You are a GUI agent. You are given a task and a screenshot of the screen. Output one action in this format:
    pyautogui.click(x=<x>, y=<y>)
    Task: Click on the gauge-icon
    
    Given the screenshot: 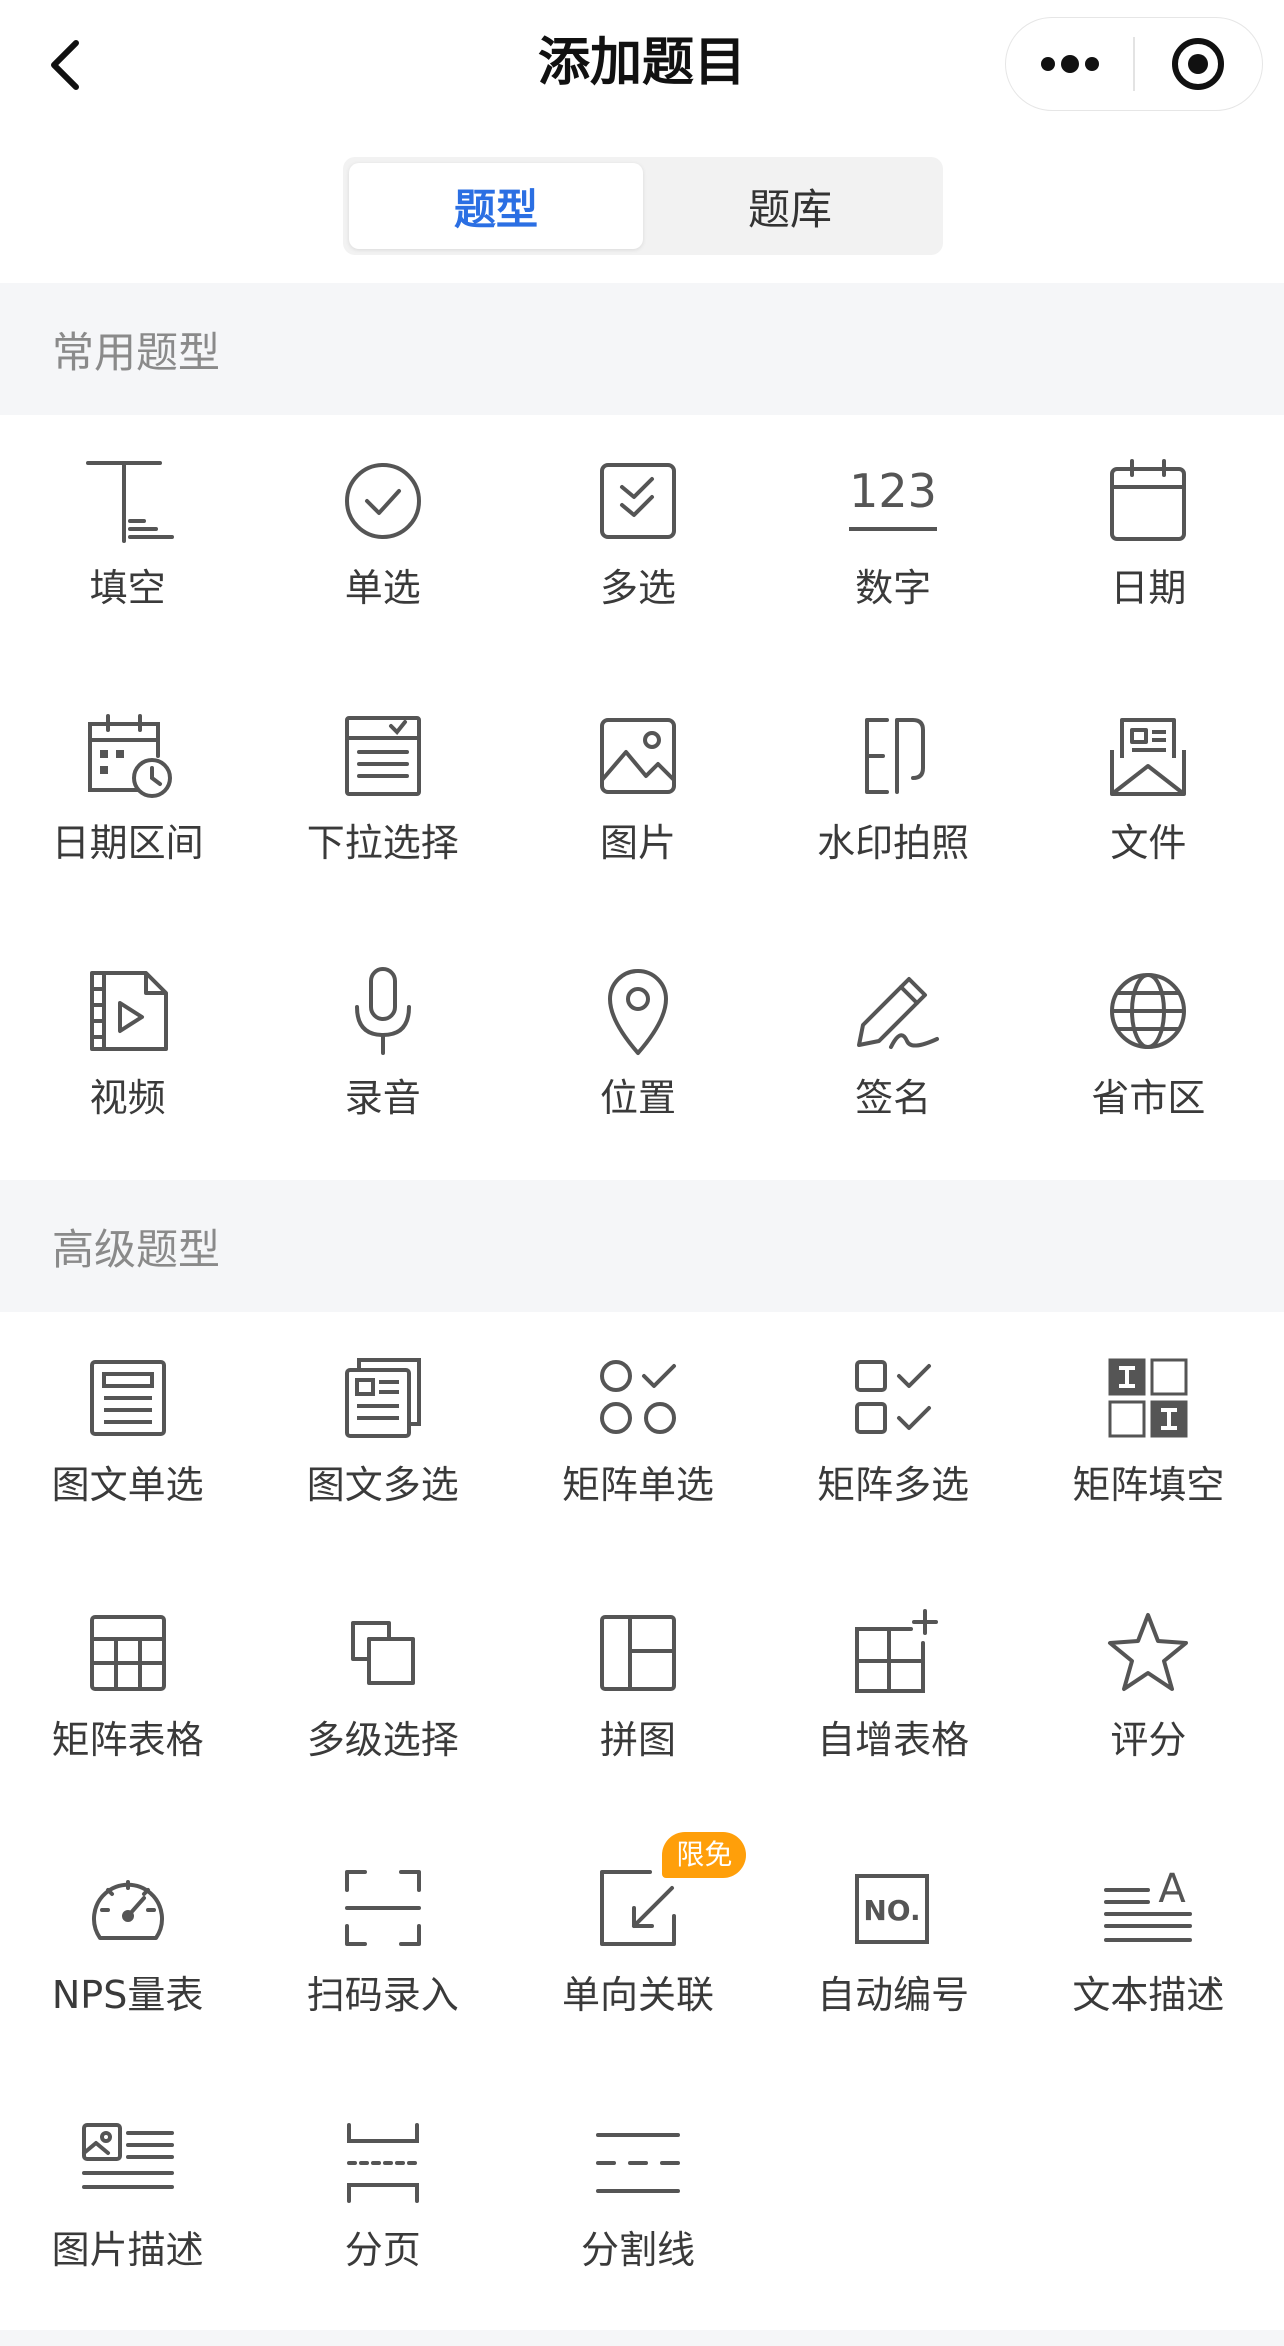 What is the action you would take?
    pyautogui.click(x=127, y=1910)
    